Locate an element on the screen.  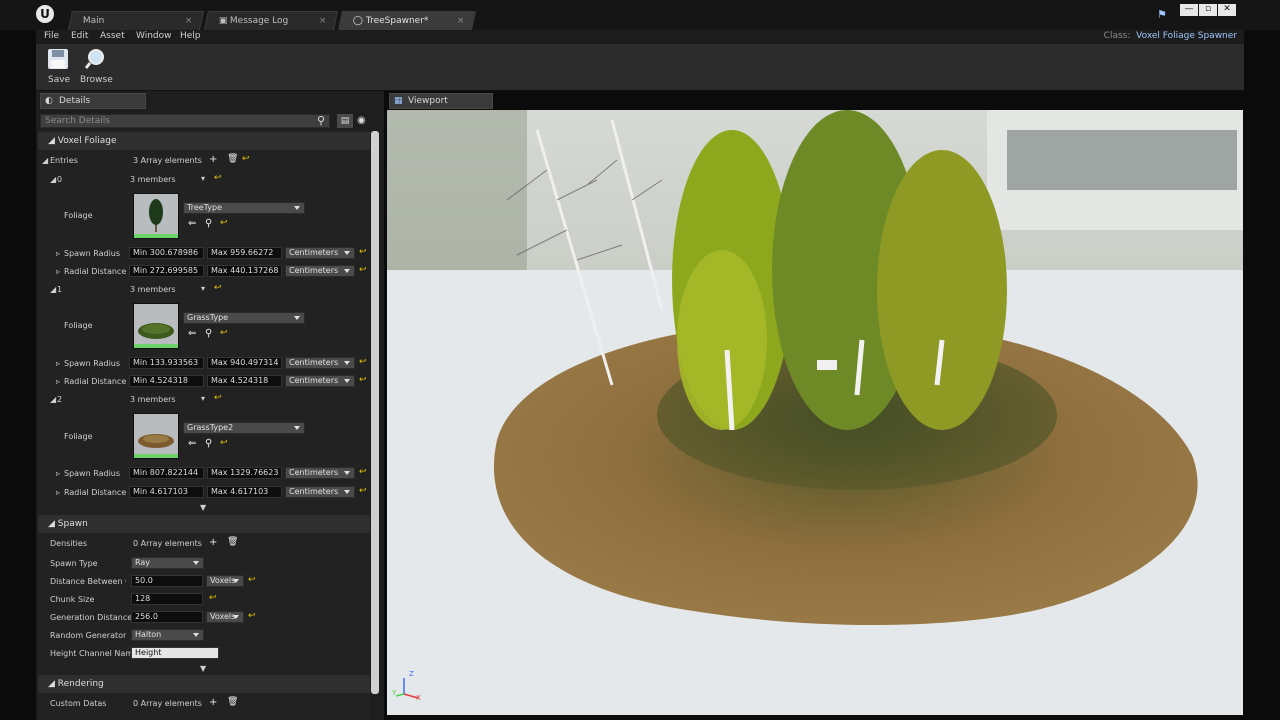
menu-edit: Edit is located at coordinates (79, 36).